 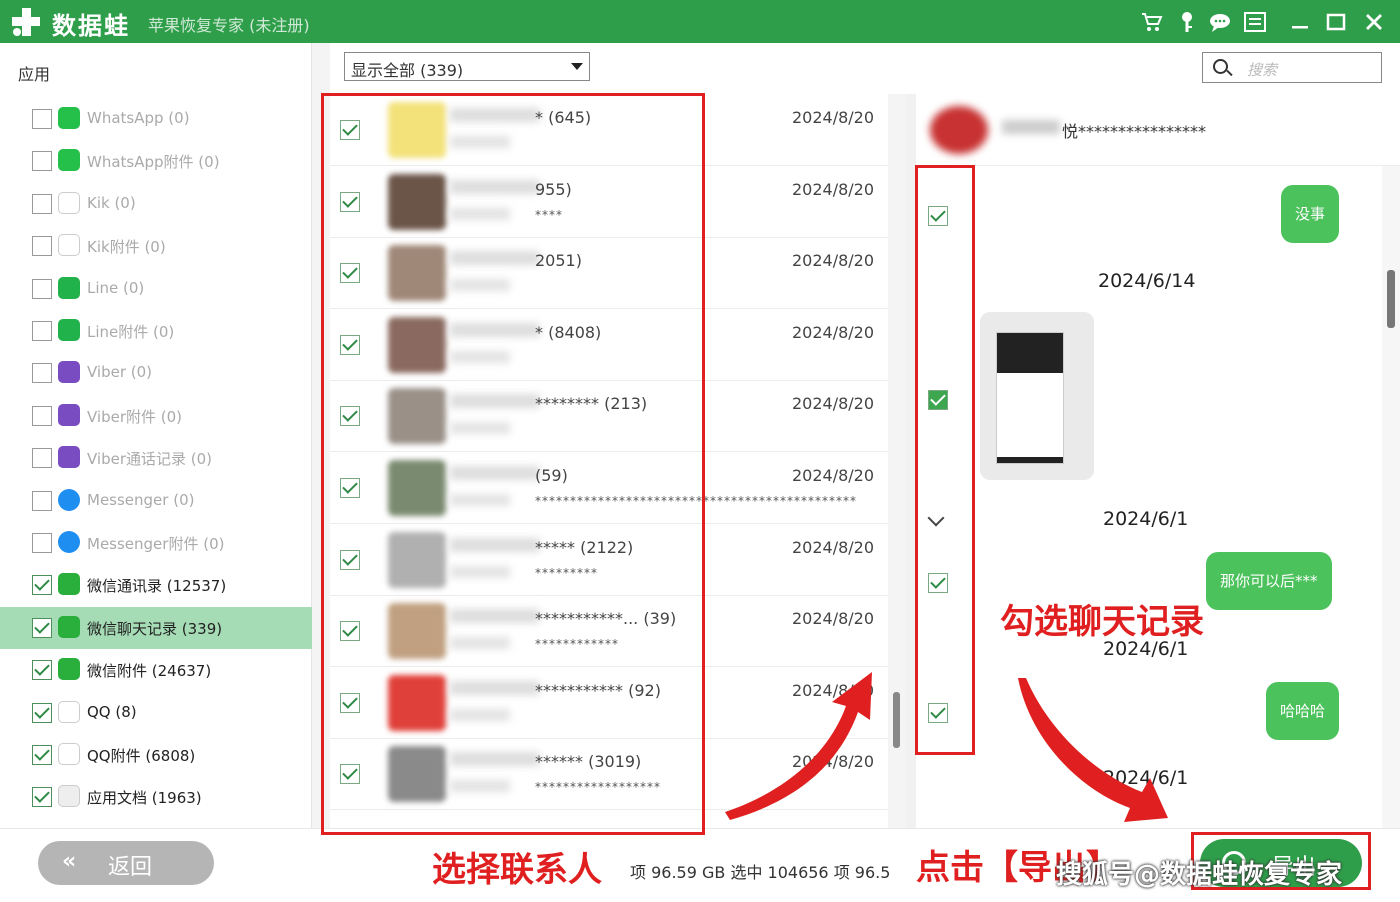 What do you see at coordinates (798, 746) in the screenshot?
I see `arrow-to-contacts-icon` at bounding box center [798, 746].